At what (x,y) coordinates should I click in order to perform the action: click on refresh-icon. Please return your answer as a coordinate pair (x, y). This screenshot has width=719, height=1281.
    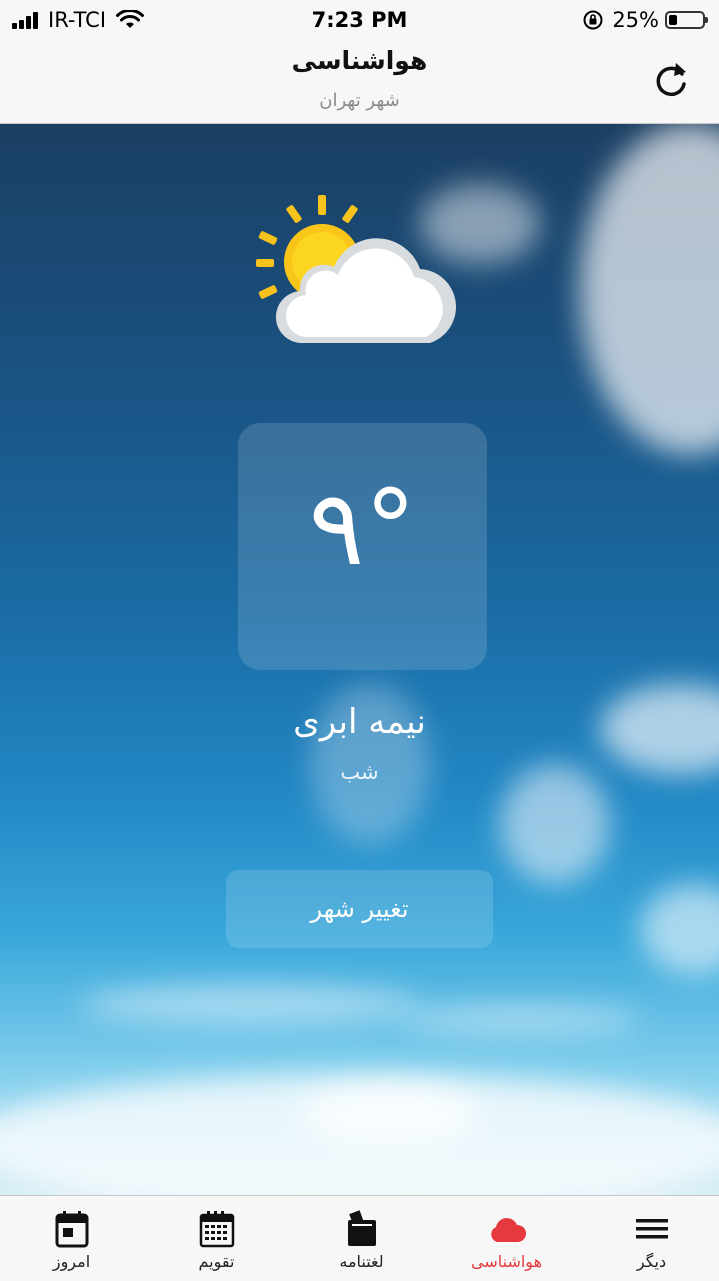
    Looking at the image, I should click on (671, 80).